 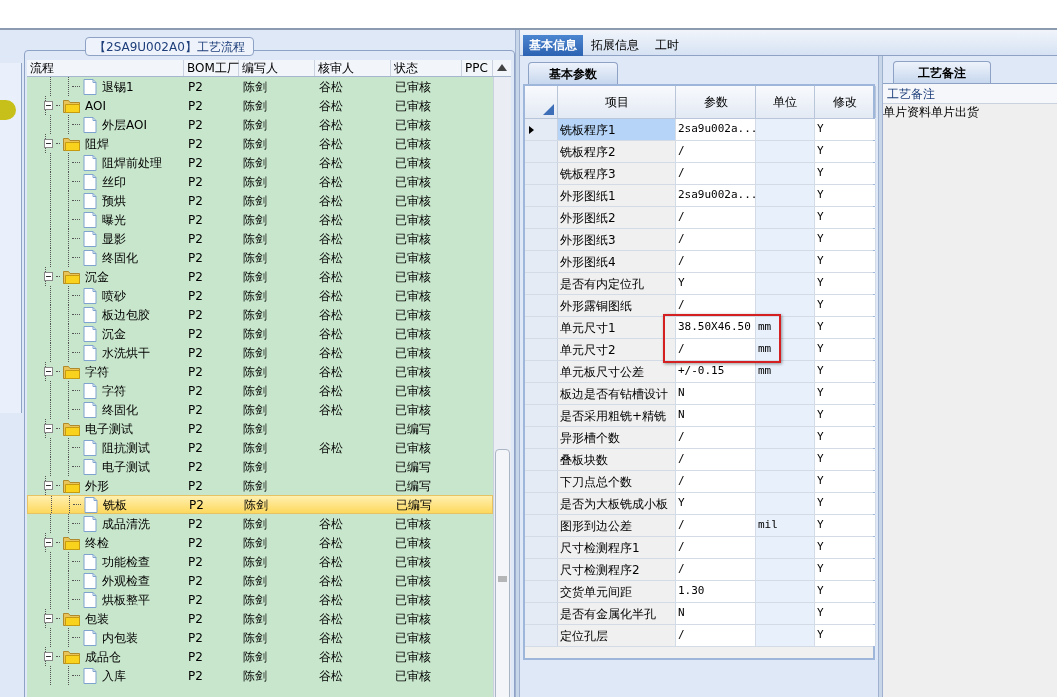 I want to click on table-cell: +/-0.15, so click(x=716, y=371).